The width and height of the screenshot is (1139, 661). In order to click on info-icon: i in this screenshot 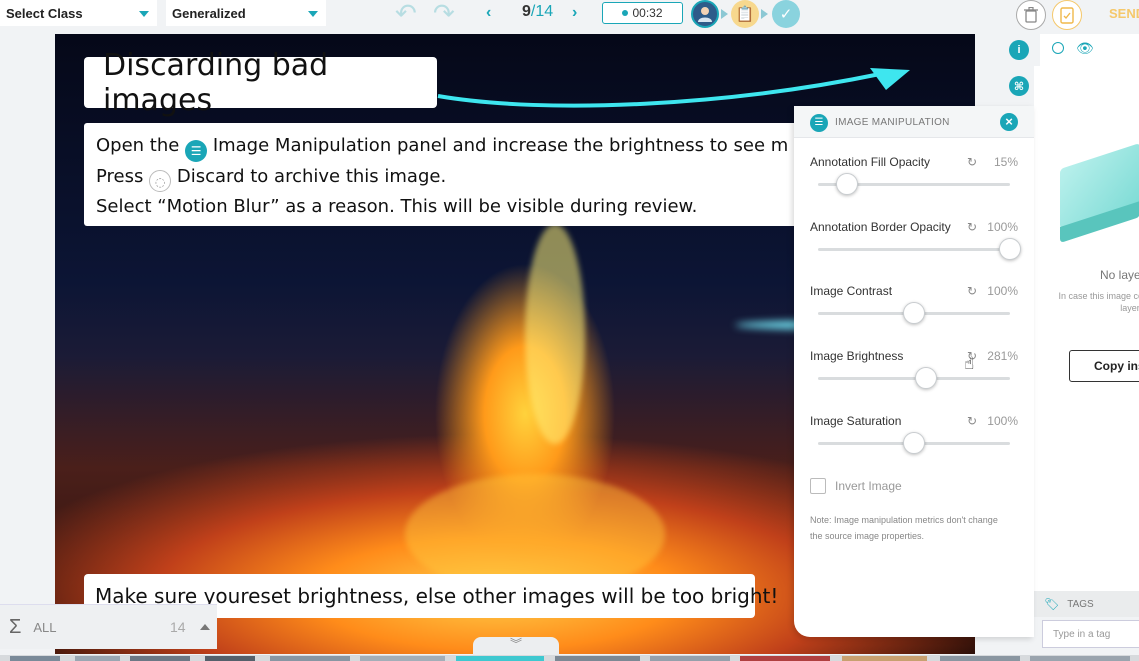, I will do `click(1019, 50)`.